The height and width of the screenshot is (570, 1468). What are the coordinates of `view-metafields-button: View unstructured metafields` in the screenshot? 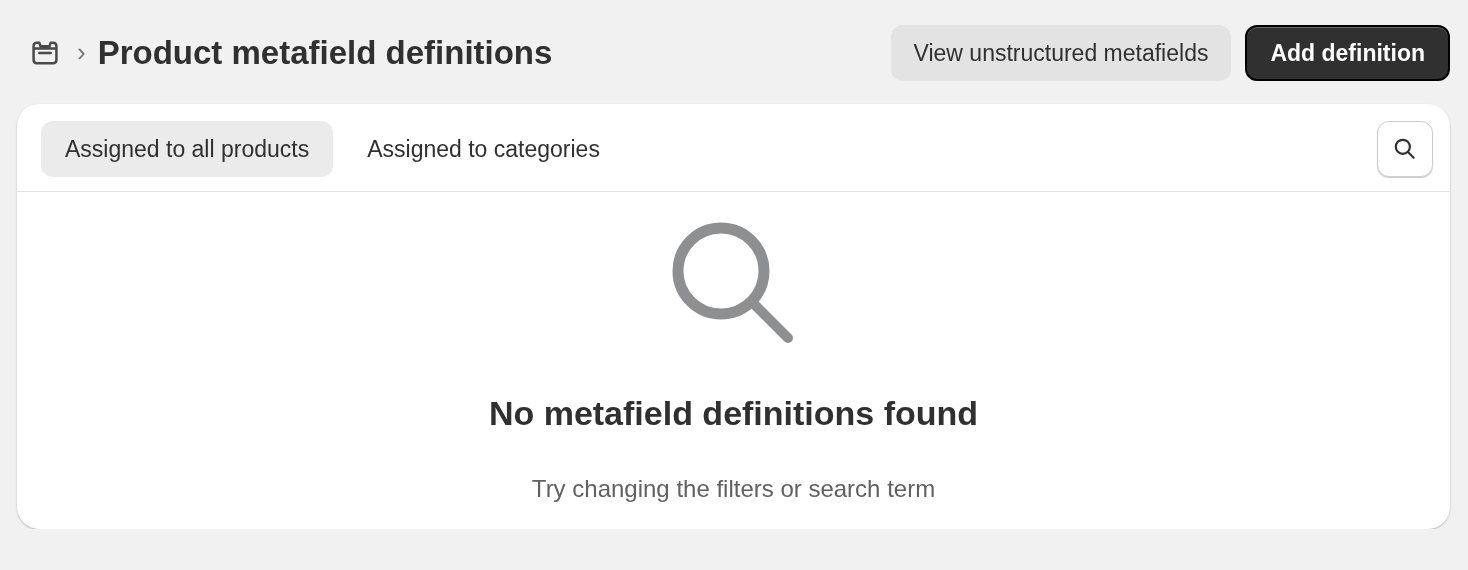 It's located at (1061, 53).